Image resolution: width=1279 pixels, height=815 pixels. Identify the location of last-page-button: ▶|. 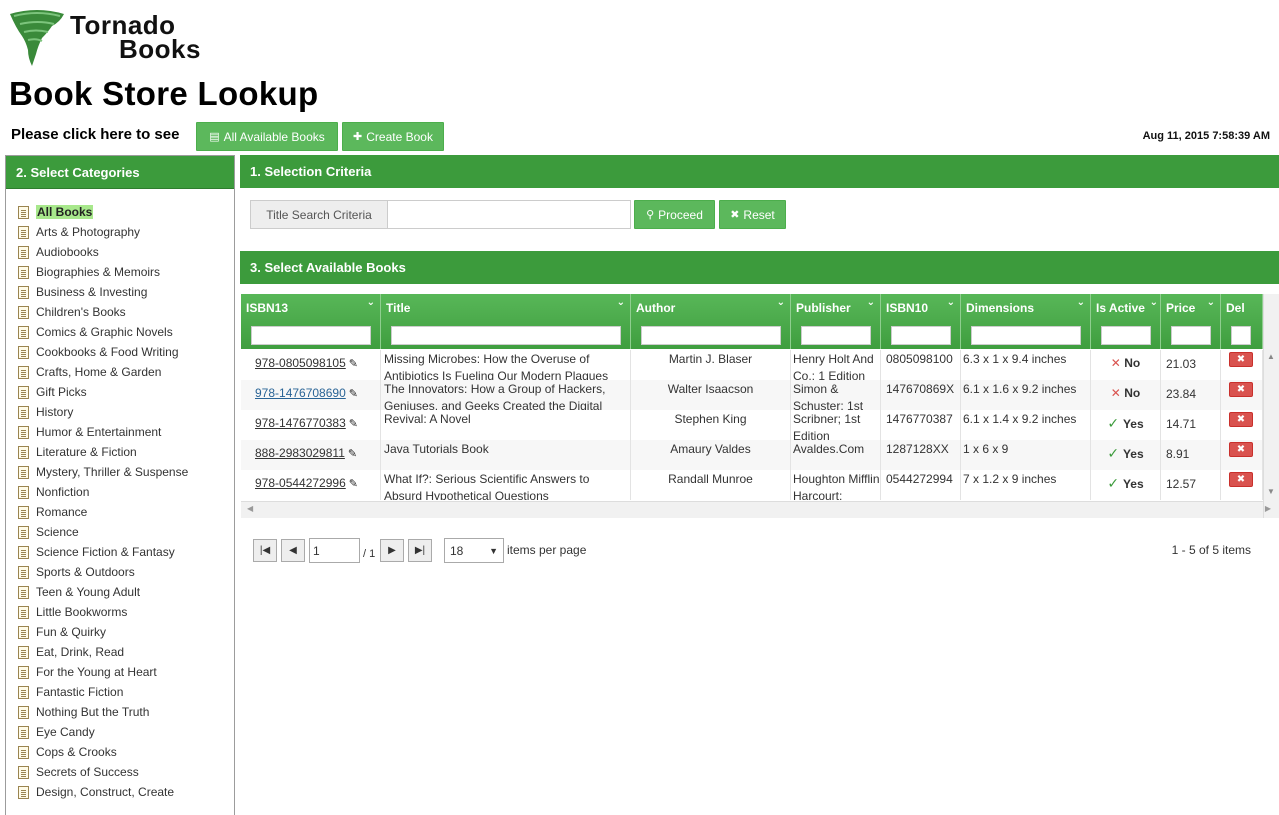
(420, 550).